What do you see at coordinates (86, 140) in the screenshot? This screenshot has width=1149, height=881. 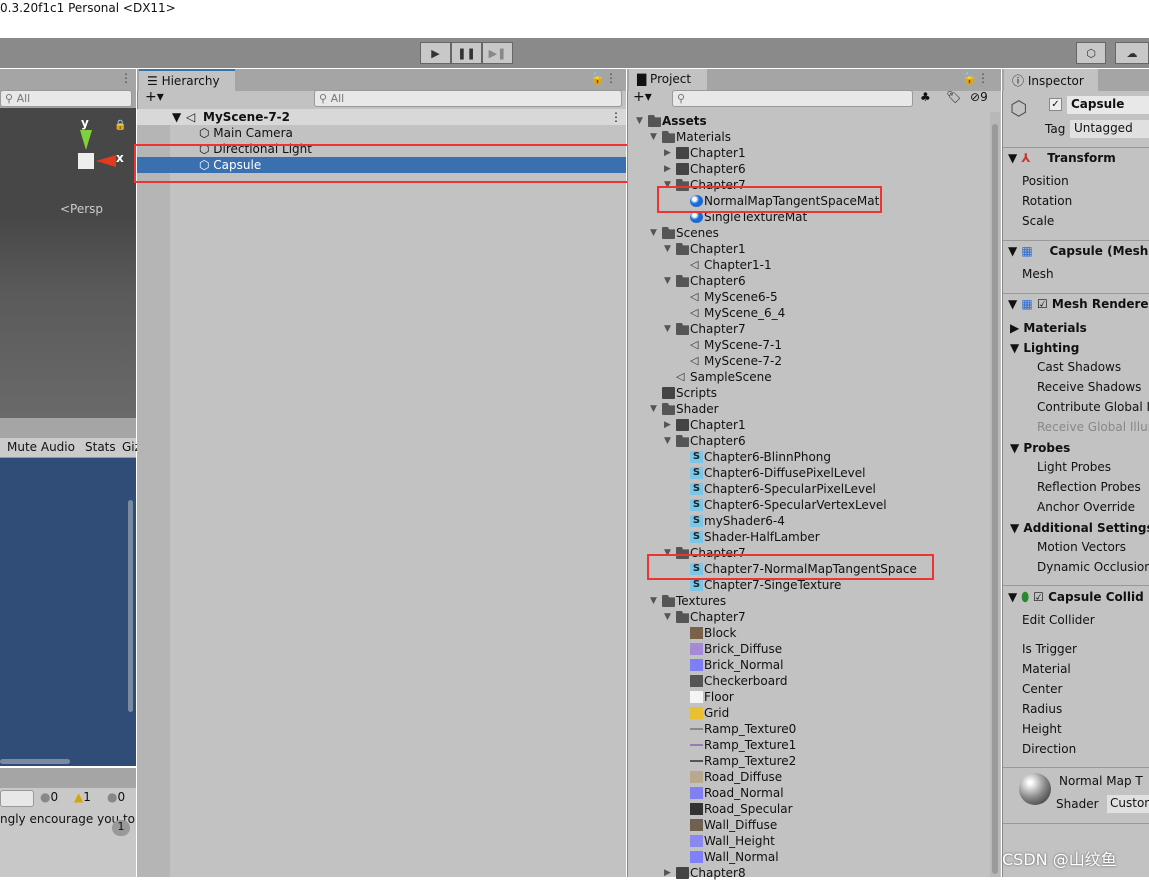 I see `gizmo-y-cone` at bounding box center [86, 140].